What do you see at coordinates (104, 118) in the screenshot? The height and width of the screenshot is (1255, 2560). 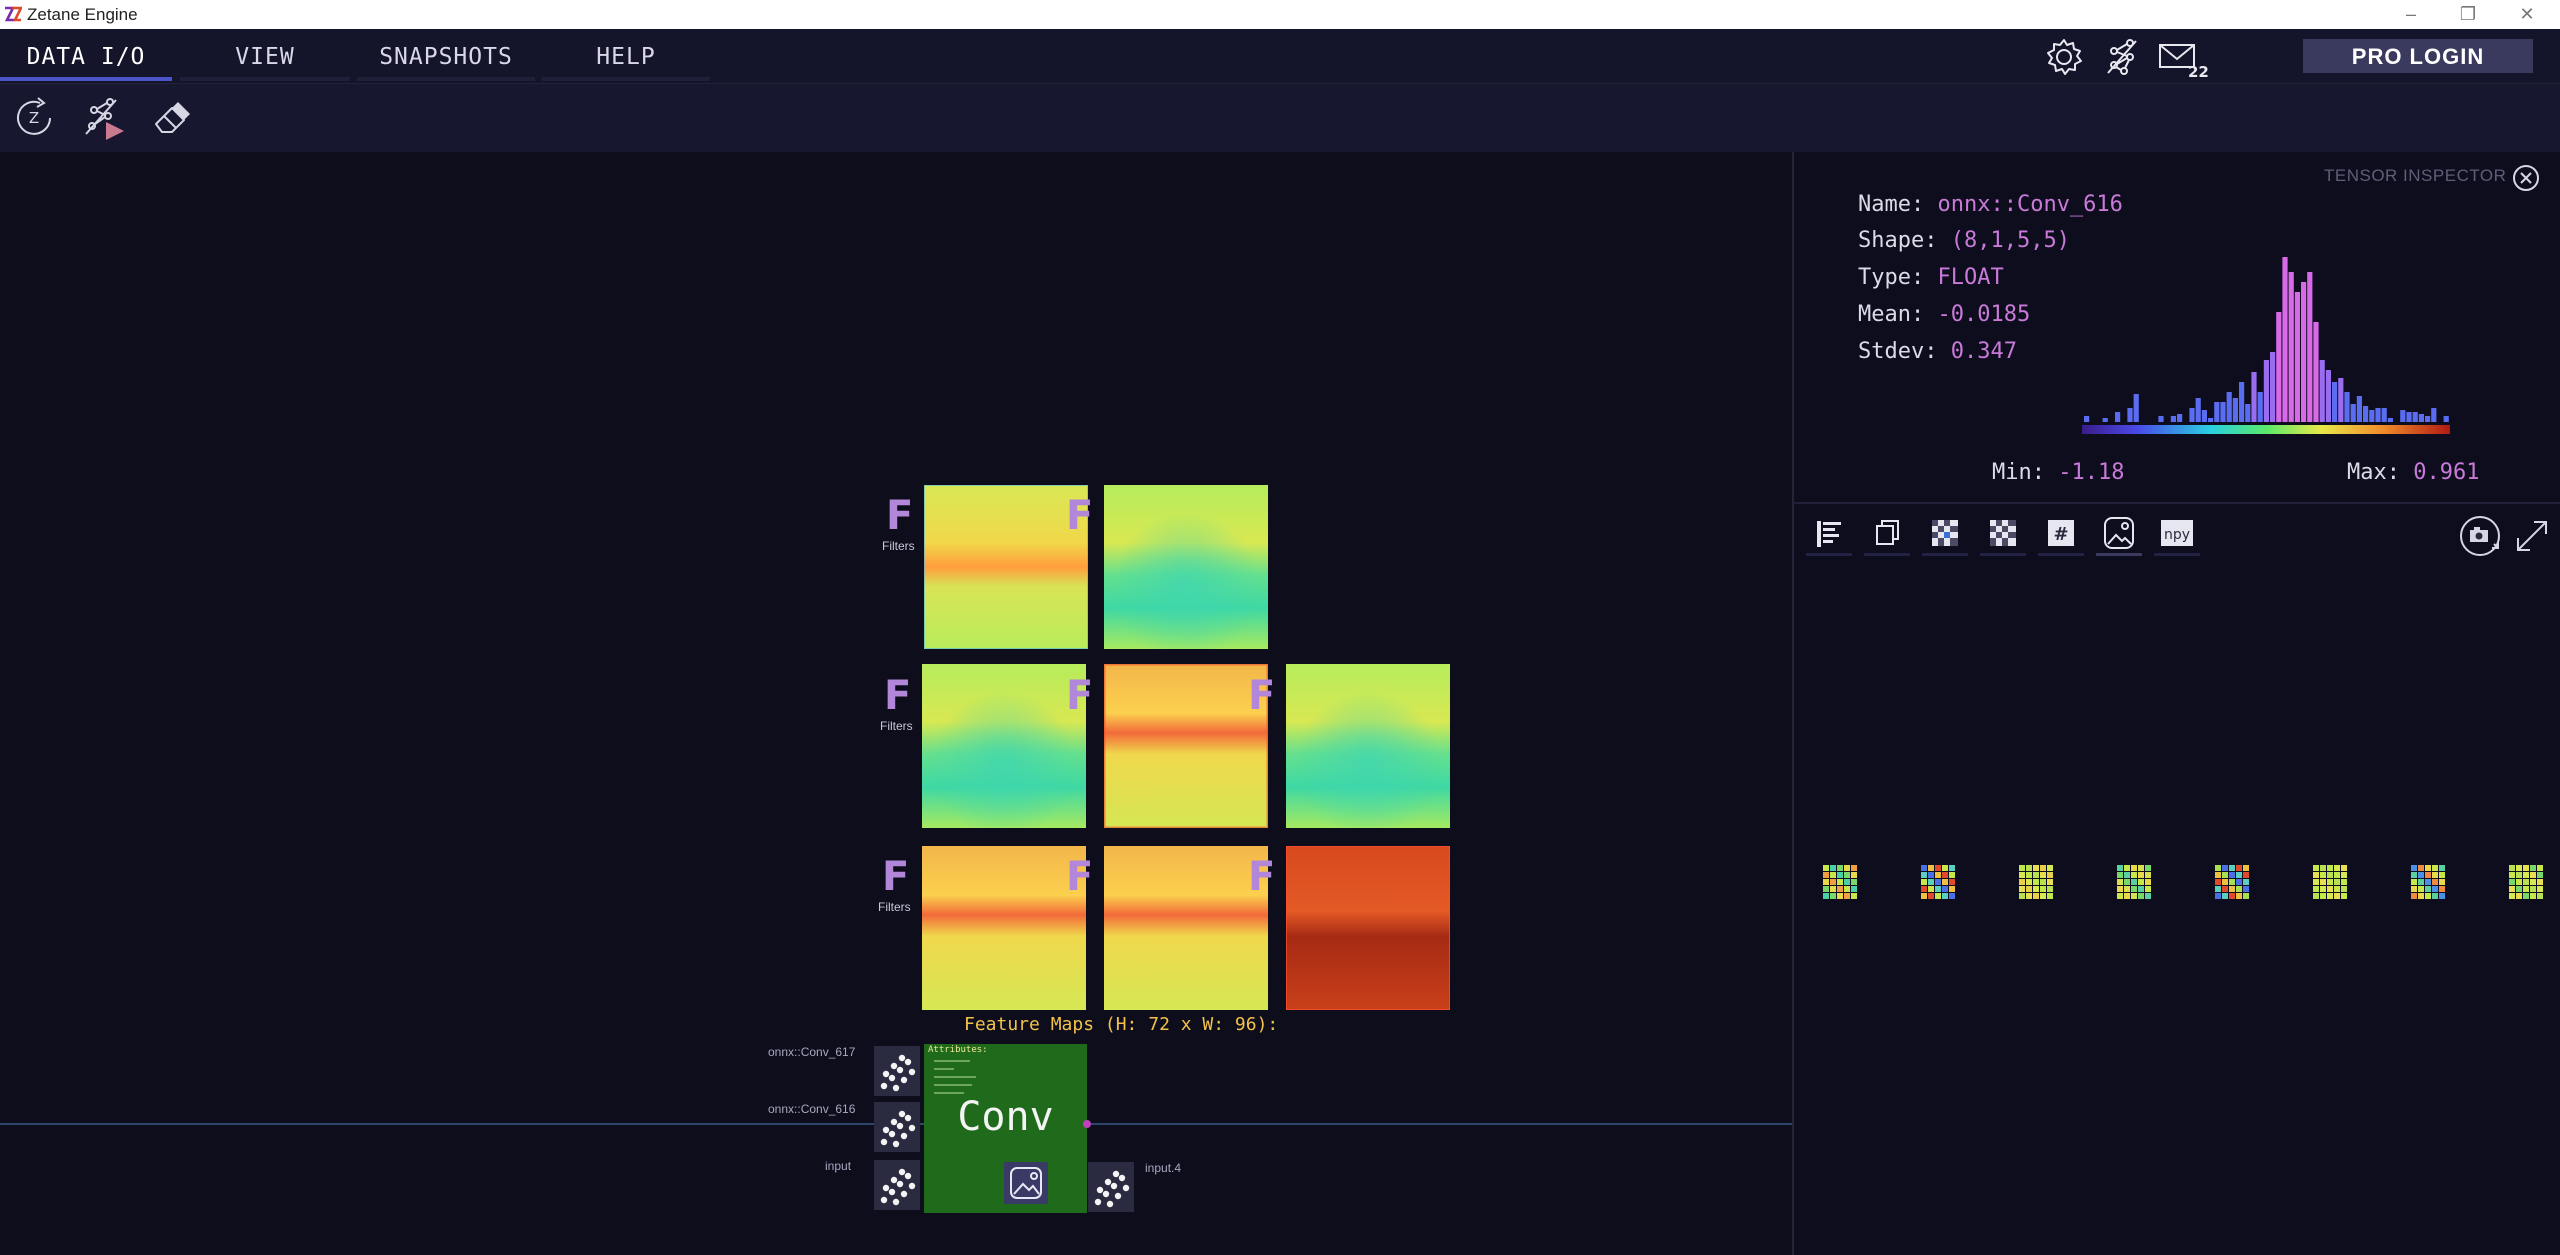 I see `run-graph-icon` at bounding box center [104, 118].